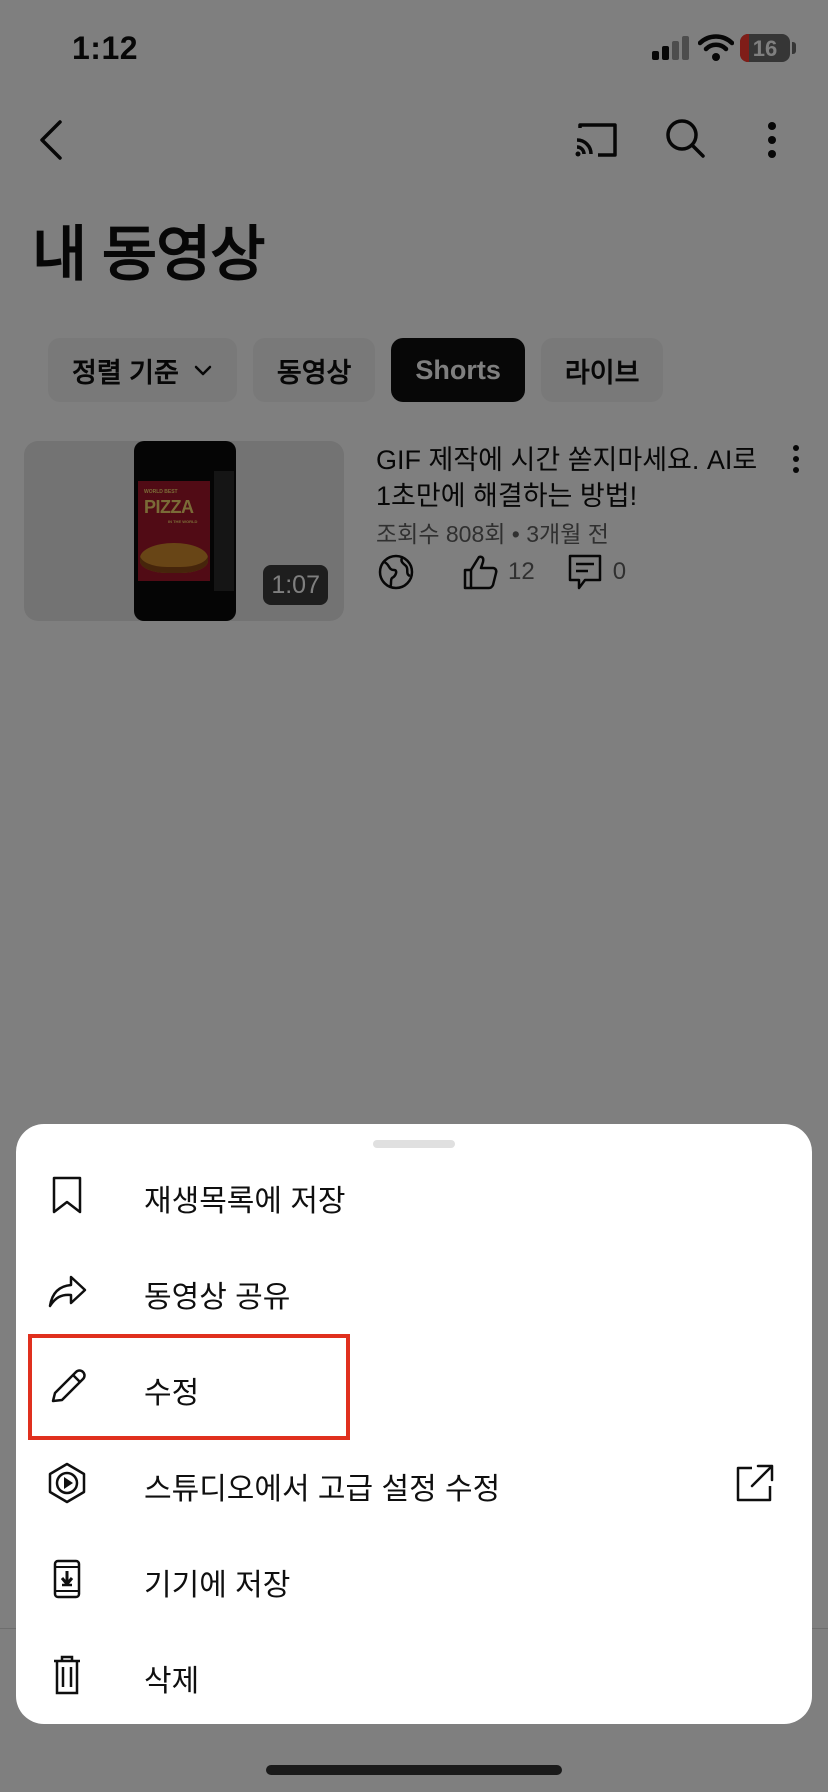 This screenshot has width=828, height=1792. I want to click on download-icon, so click(67, 1579).